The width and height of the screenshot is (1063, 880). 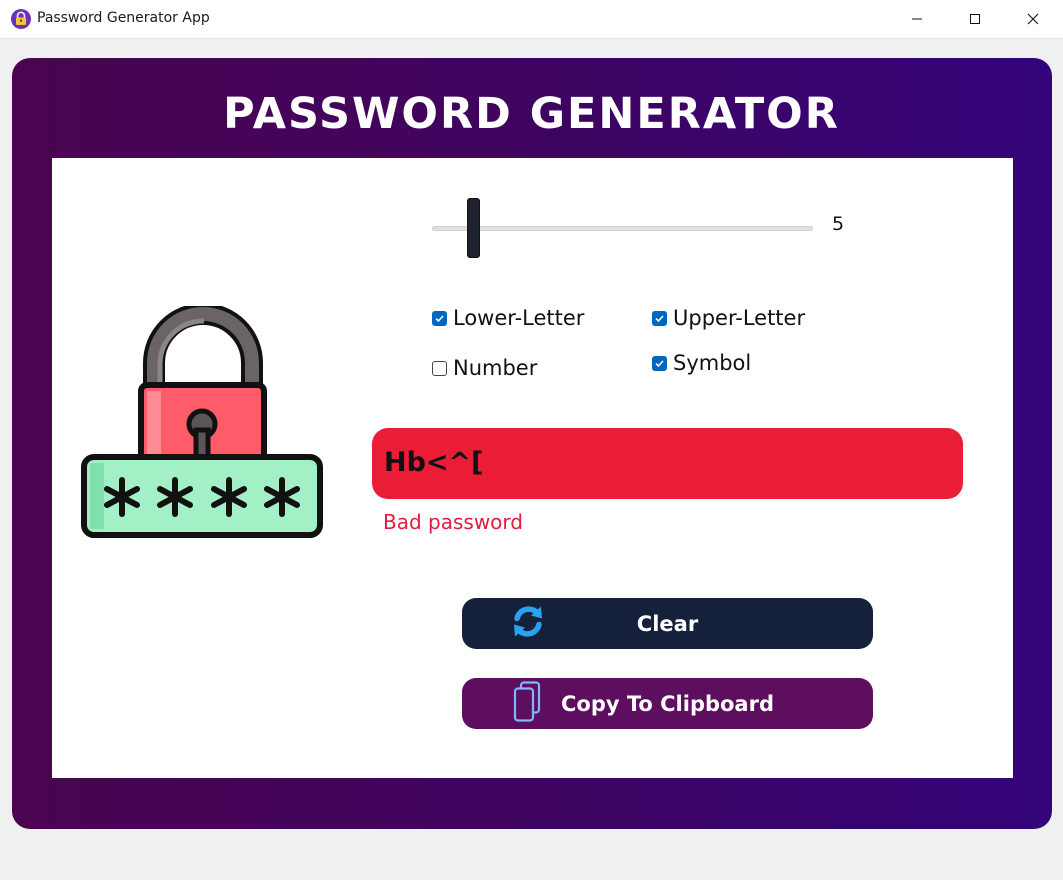 I want to click on refresh-icon, so click(x=528, y=623).